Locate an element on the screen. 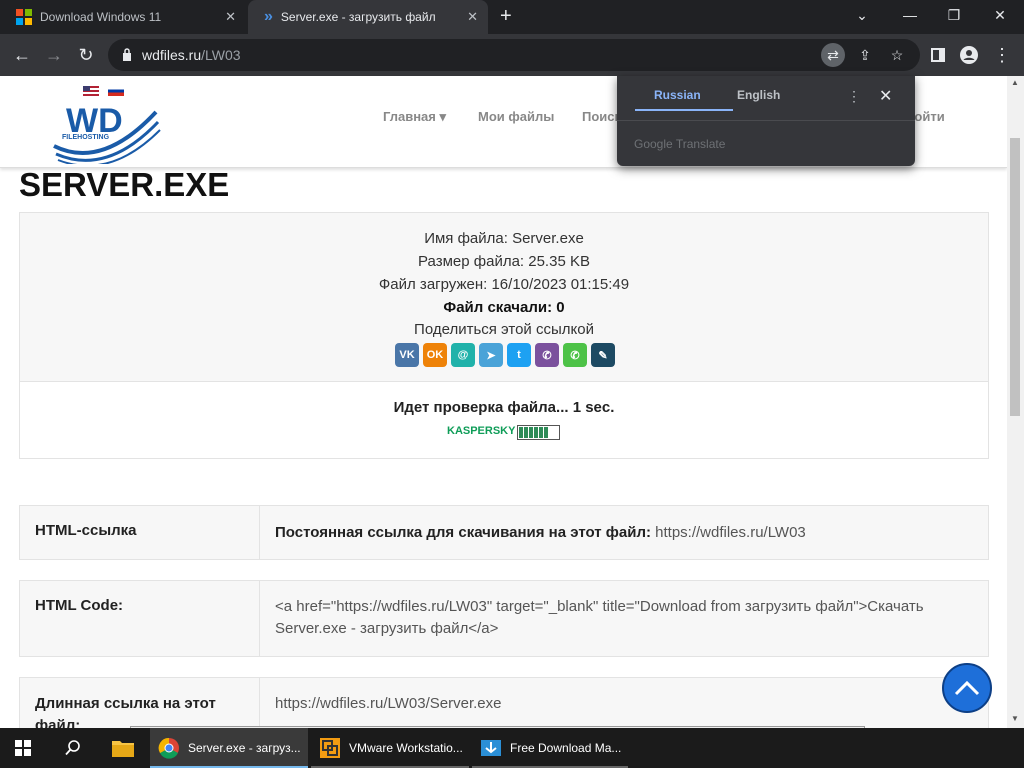 The image size is (1024, 768). file-explorer-button is located at coordinates (123, 748).